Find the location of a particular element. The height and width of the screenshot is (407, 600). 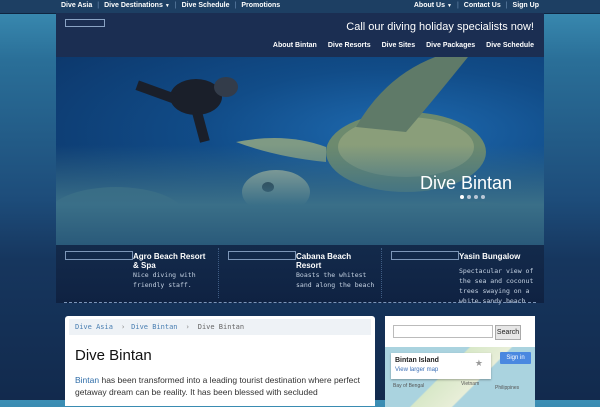

nav-dive-schedule: Dive Schedule is located at coordinates (510, 45).